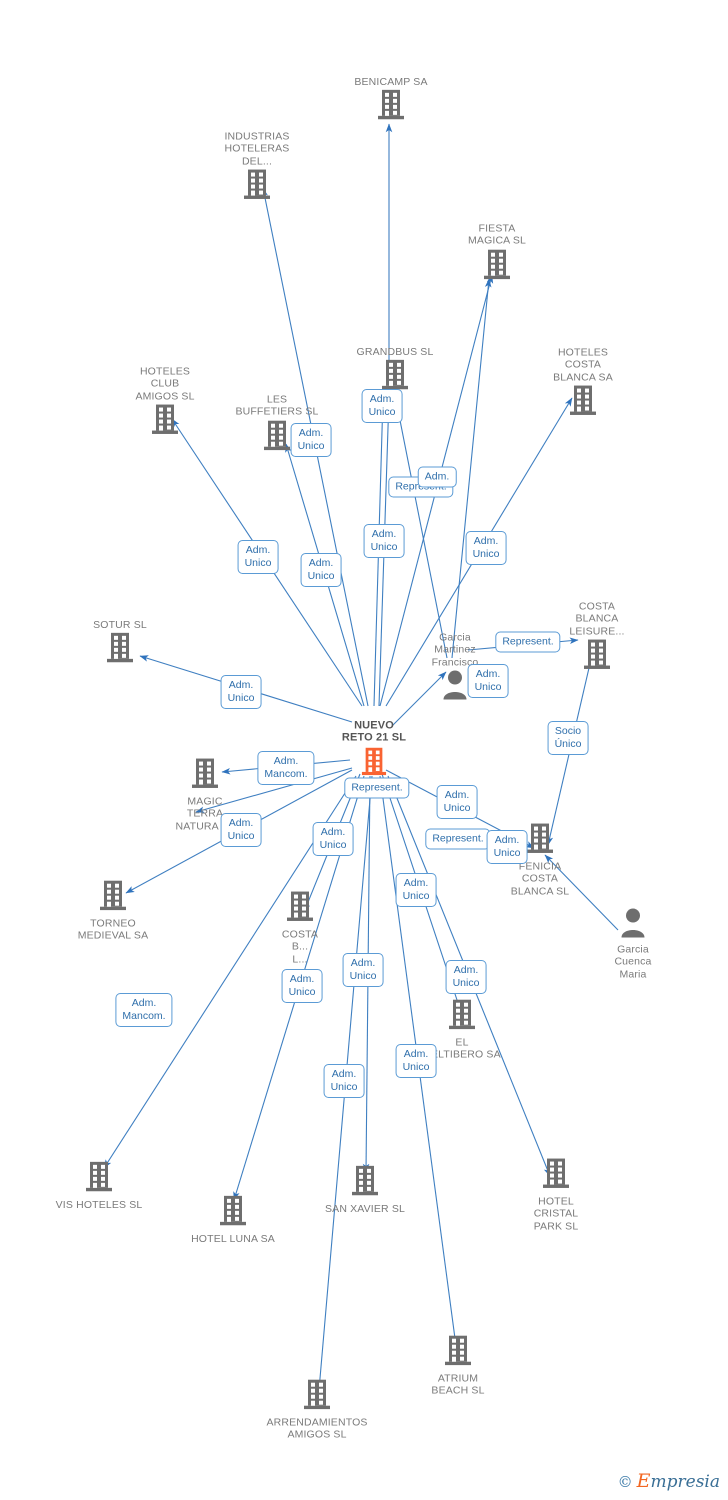 The height and width of the screenshot is (1500, 728). I want to click on graph-node-garcia-cuenca: Garcia Cuenca Maria, so click(633, 944).